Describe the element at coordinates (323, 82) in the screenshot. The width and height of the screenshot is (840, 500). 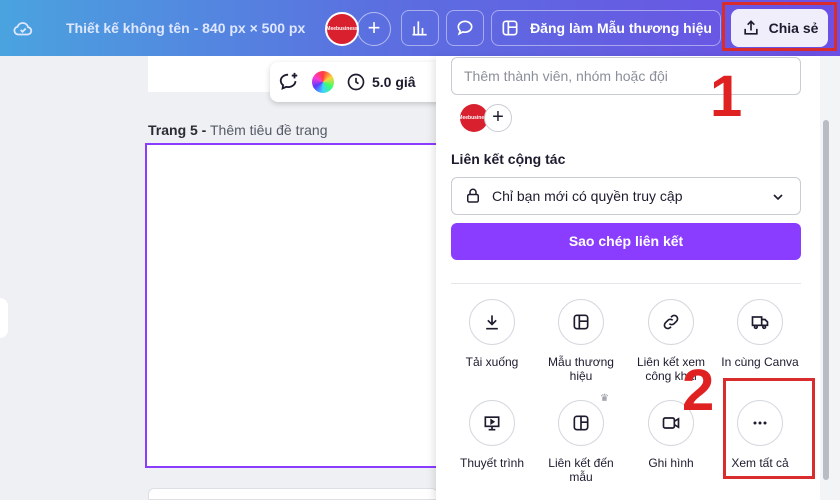
I see `color-wheel-icon` at that location.